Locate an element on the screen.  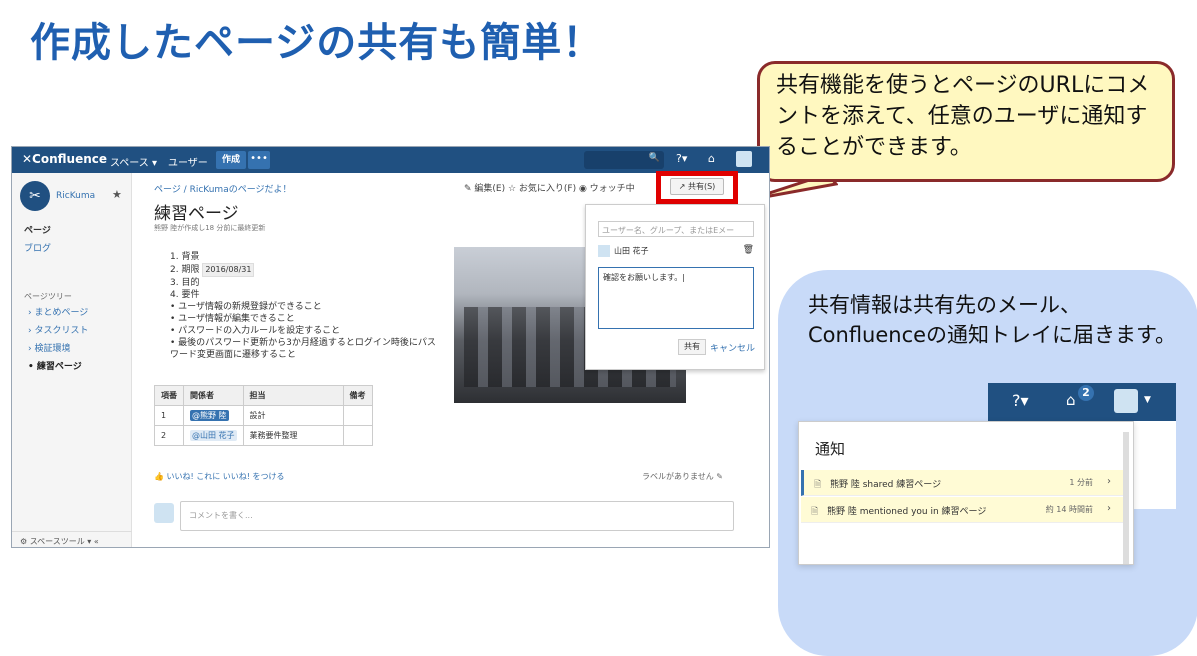
star-icon: ★ is located at coordinates (117, 194).